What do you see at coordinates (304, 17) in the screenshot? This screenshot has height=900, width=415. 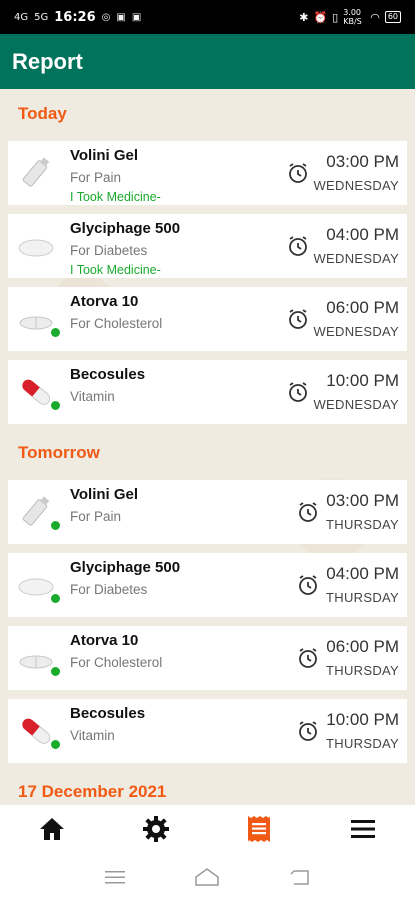 I see `bluetooth-icon: ✱` at bounding box center [304, 17].